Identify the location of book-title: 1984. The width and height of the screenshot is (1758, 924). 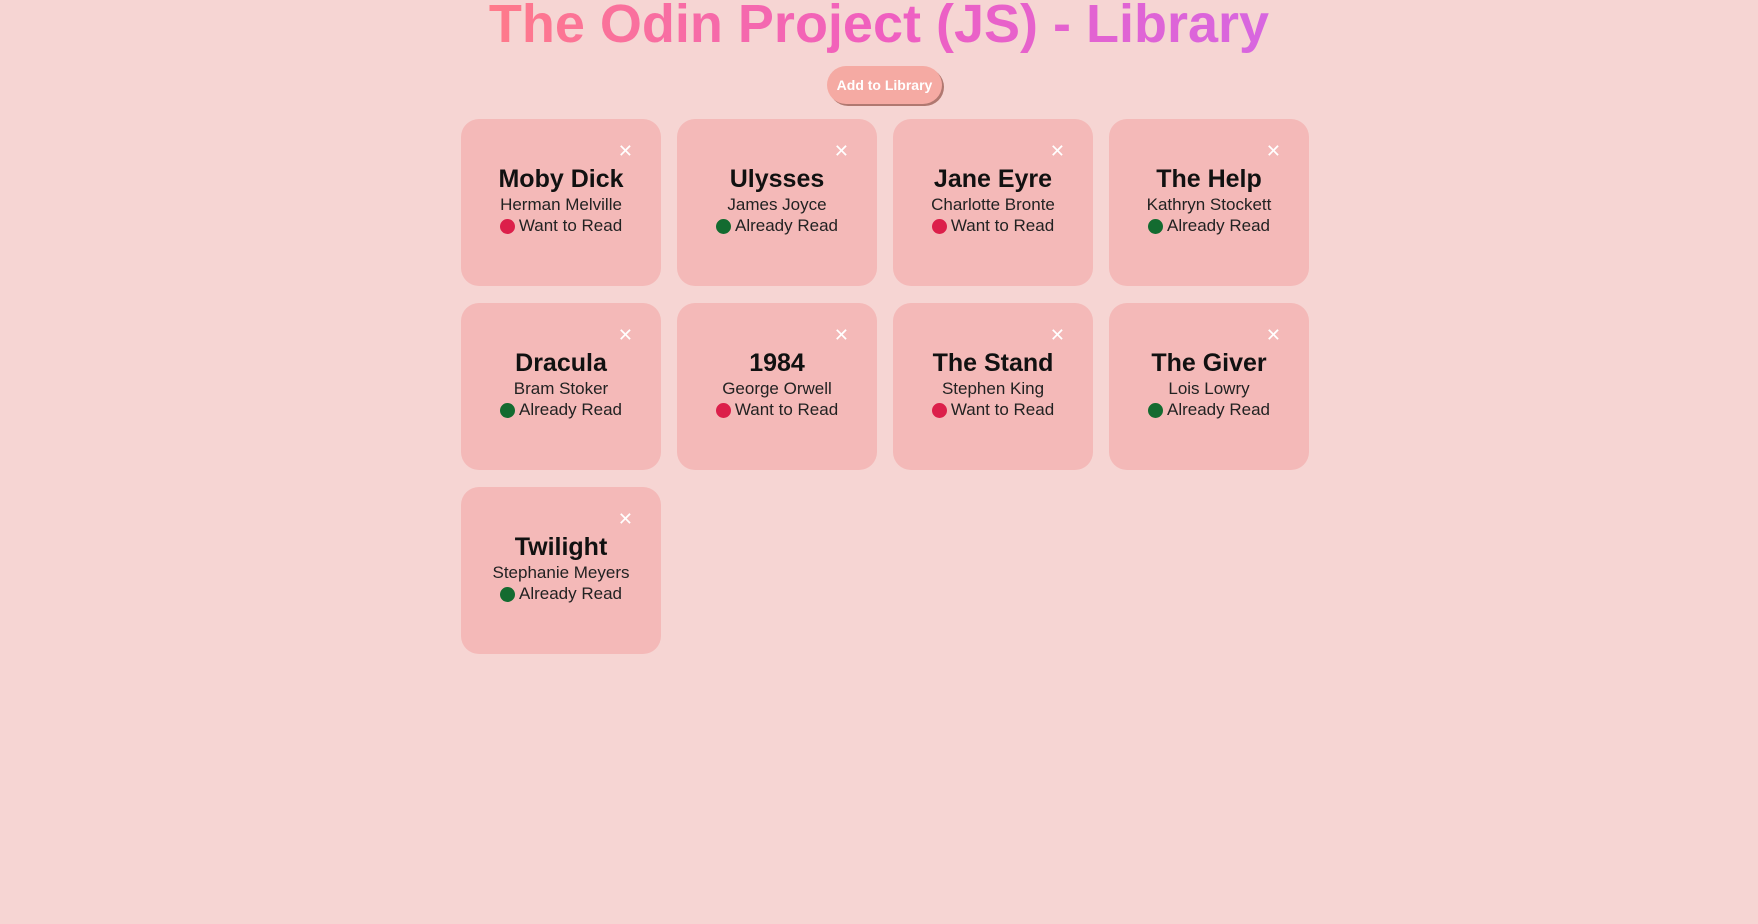
(777, 363).